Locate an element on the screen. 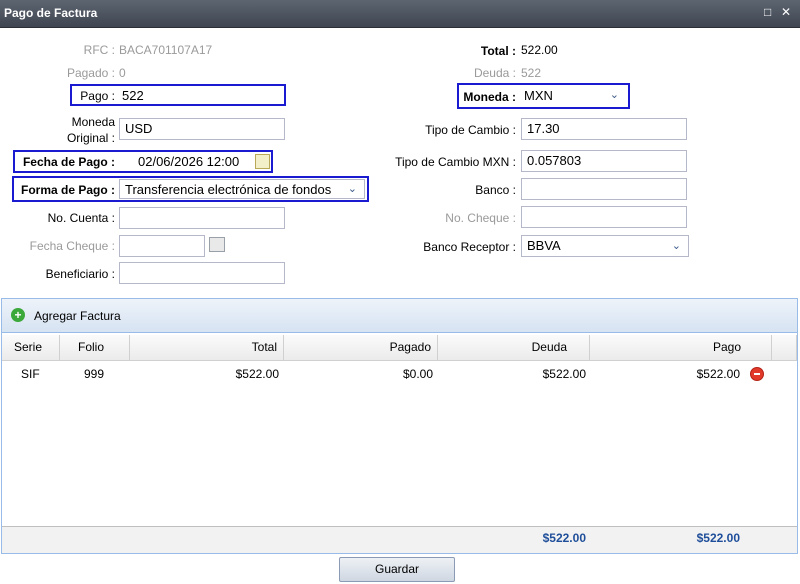 The width and height of the screenshot is (800, 584). beneficiario-input is located at coordinates (202, 273).